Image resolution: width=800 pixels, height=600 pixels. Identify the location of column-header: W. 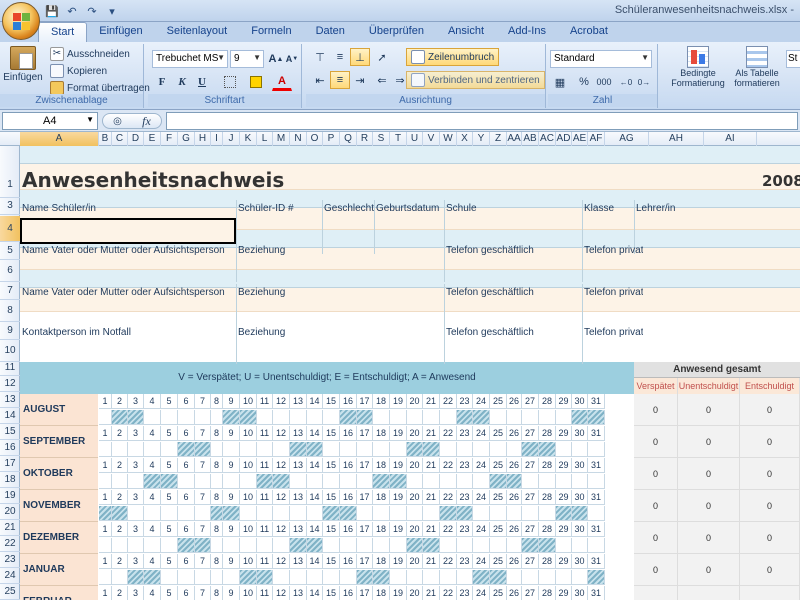
(448, 139).